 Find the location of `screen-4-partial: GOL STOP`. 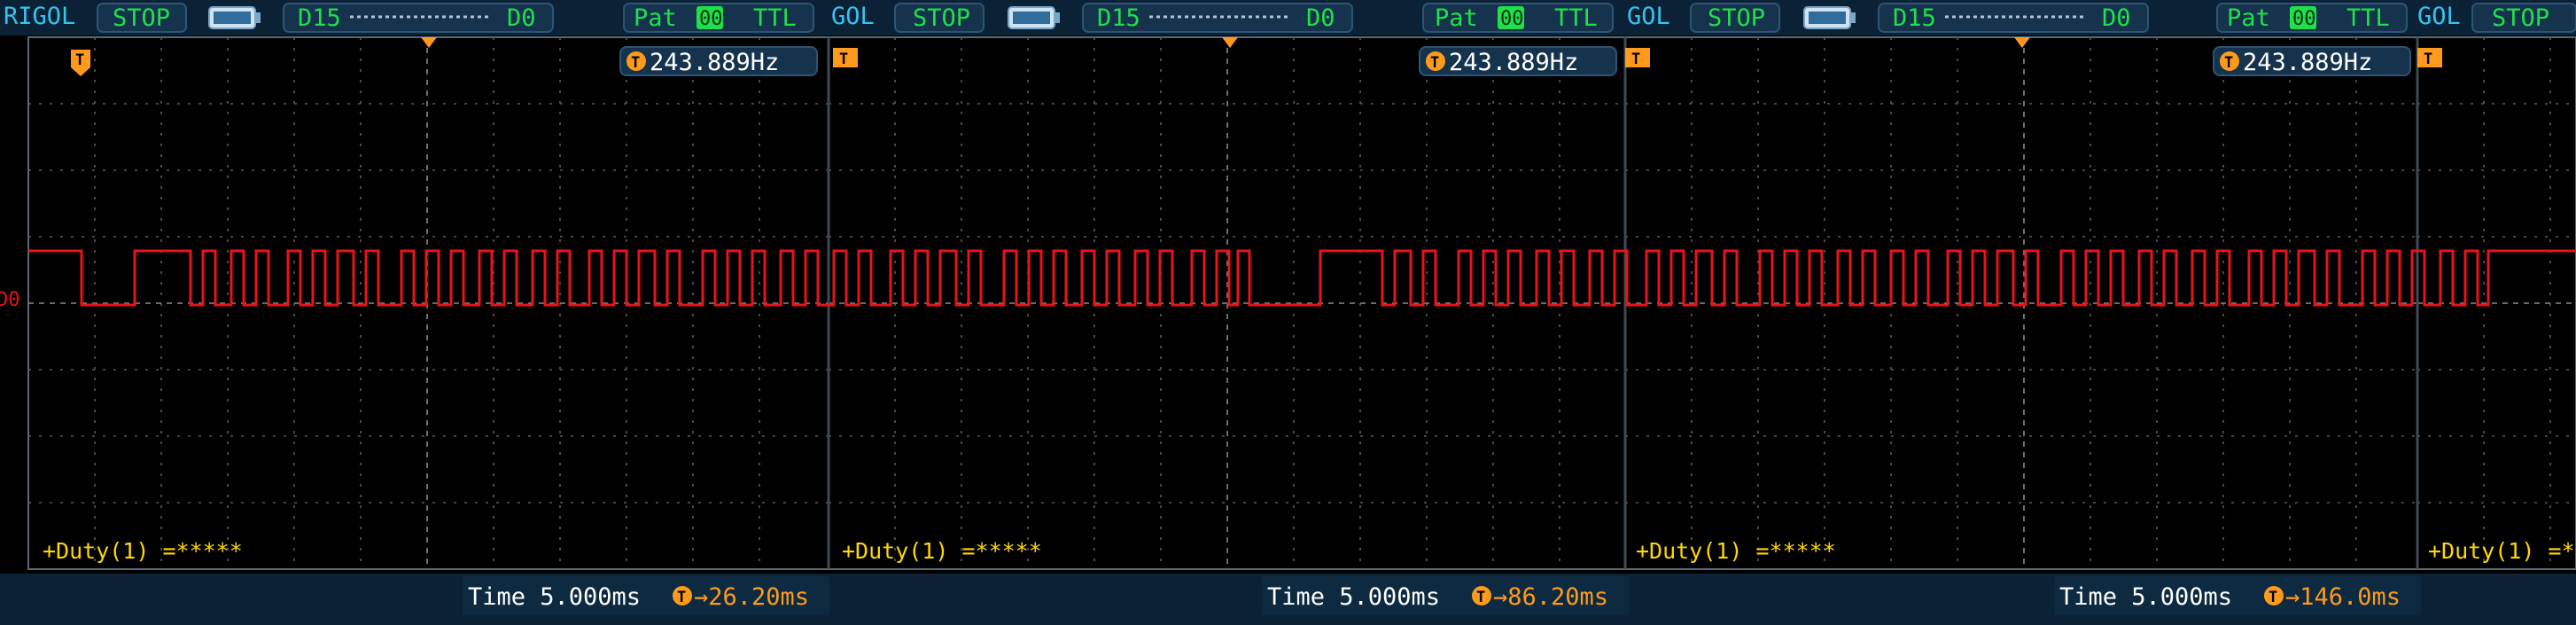

screen-4-partial: GOL STOP is located at coordinates (2496, 18).